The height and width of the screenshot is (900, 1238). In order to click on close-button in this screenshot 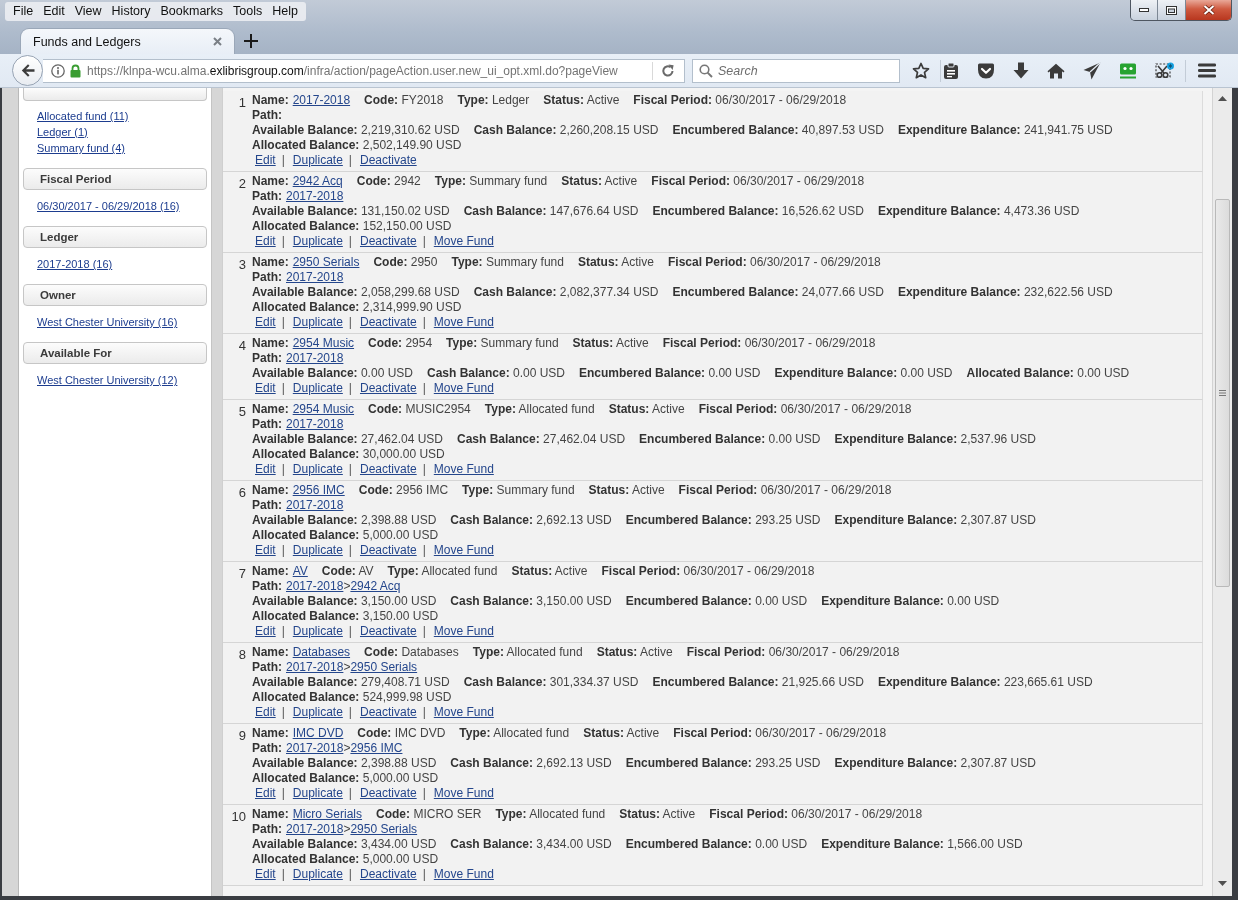, I will do `click(1208, 10)`.